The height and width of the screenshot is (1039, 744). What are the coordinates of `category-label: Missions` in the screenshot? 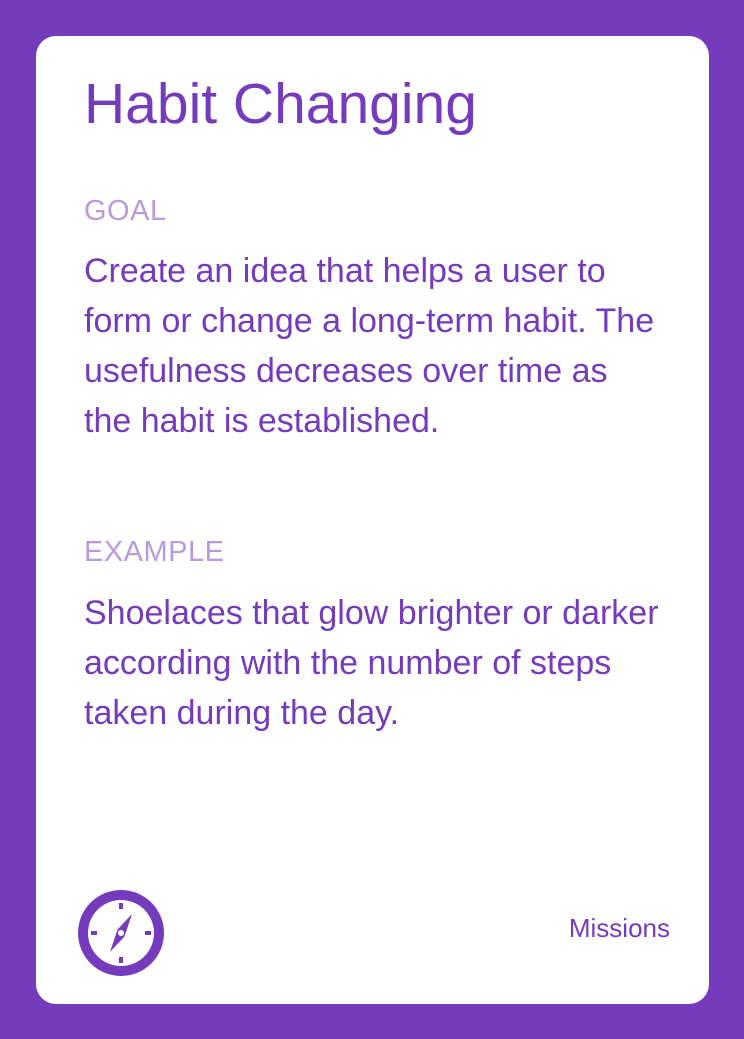 It's located at (619, 928).